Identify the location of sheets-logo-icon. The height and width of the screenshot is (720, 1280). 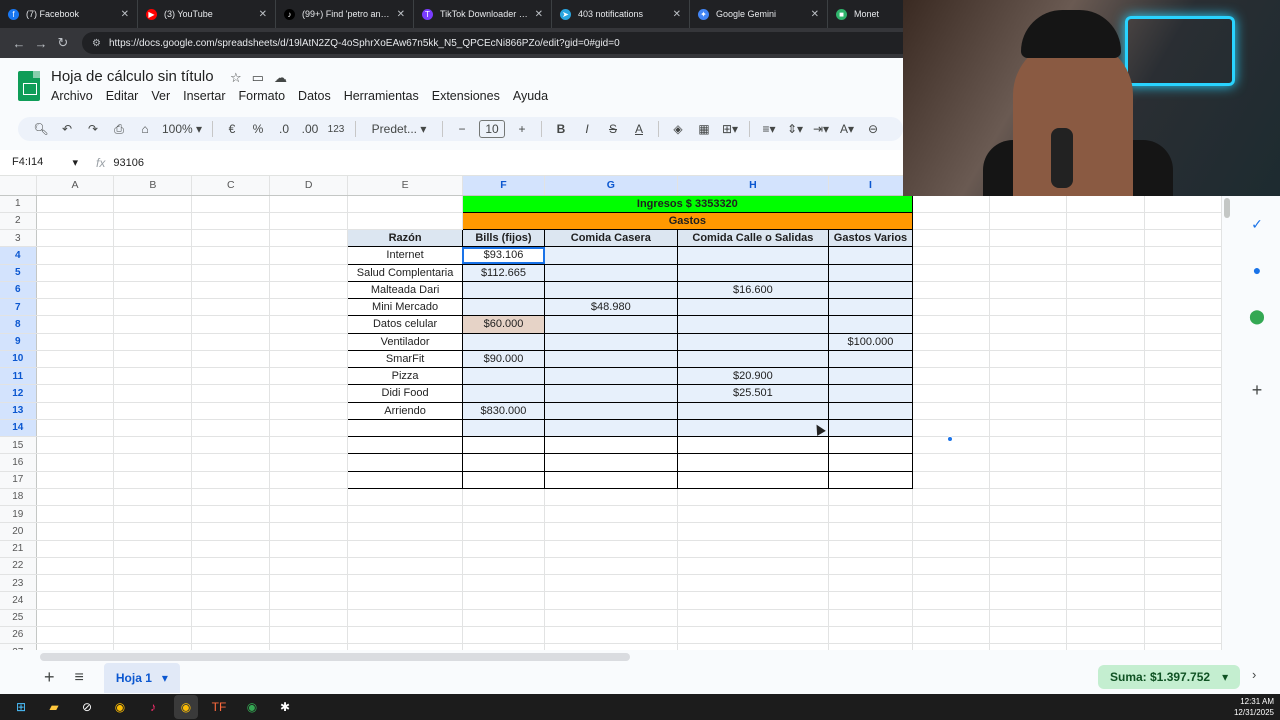
(29, 86).